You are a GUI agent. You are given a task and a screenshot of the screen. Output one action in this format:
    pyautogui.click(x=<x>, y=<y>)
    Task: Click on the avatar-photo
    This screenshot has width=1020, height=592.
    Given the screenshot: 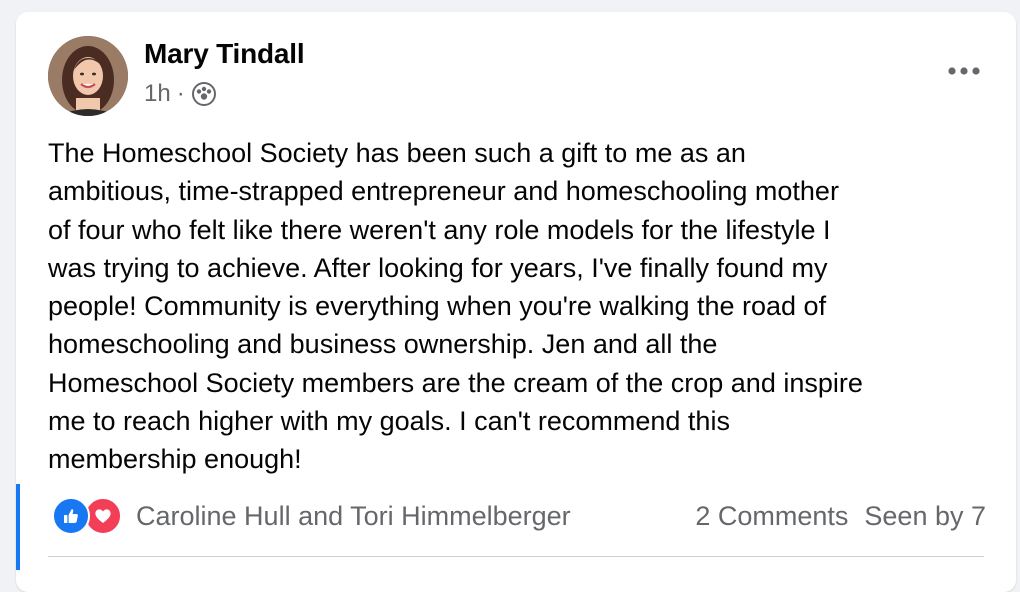 What is the action you would take?
    pyautogui.click(x=88, y=76)
    